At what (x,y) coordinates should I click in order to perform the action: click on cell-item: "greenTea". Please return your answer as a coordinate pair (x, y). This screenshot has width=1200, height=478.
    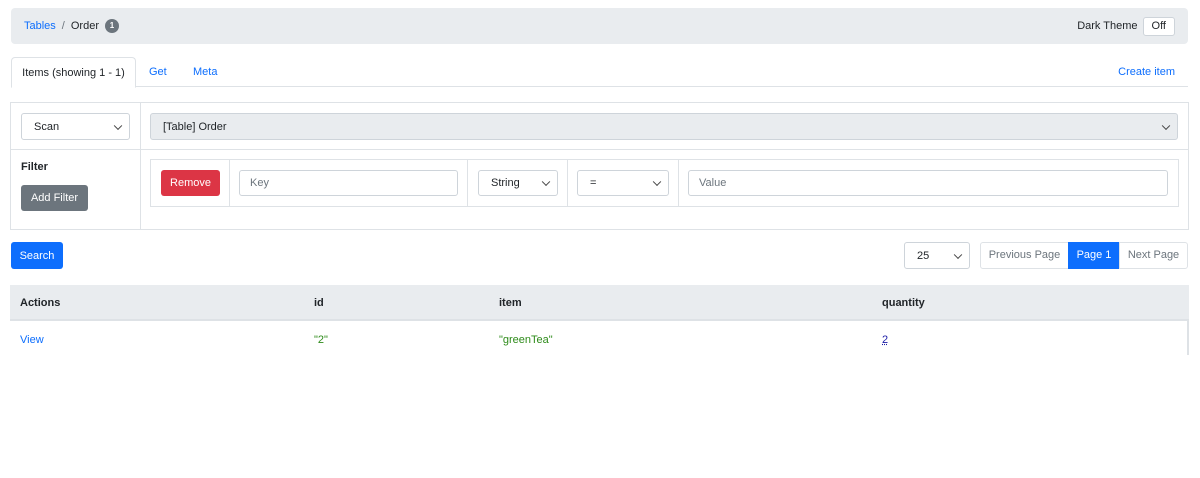
    Looking at the image, I should click on (526, 340).